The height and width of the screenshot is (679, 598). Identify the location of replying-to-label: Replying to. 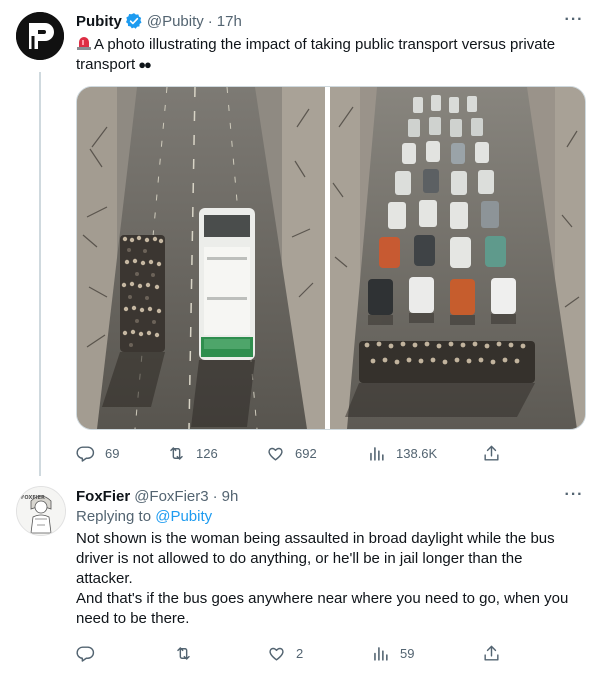
(114, 516).